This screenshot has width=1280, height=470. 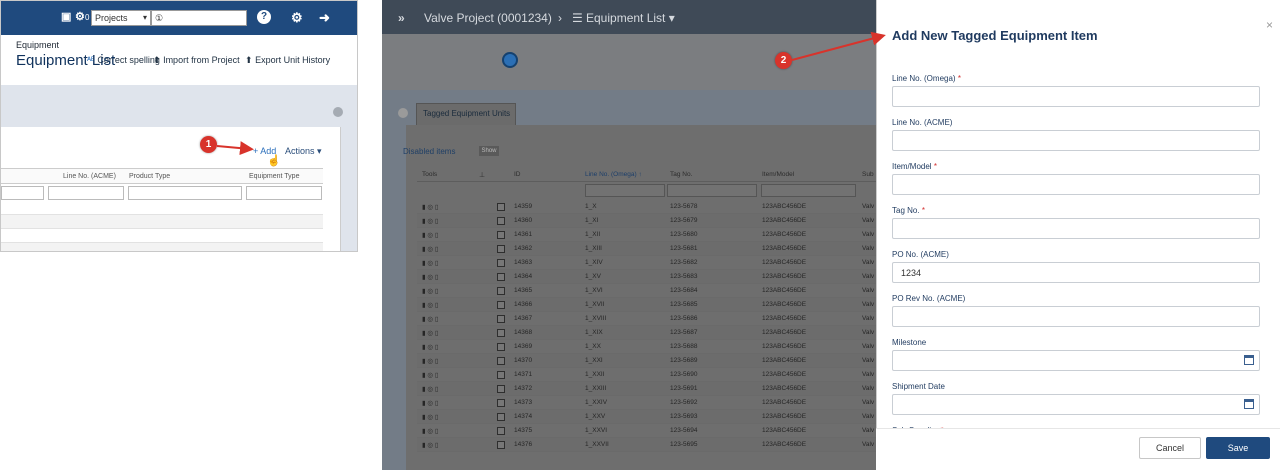 What do you see at coordinates (551, 93) in the screenshot?
I see `annotation-arrows` at bounding box center [551, 93].